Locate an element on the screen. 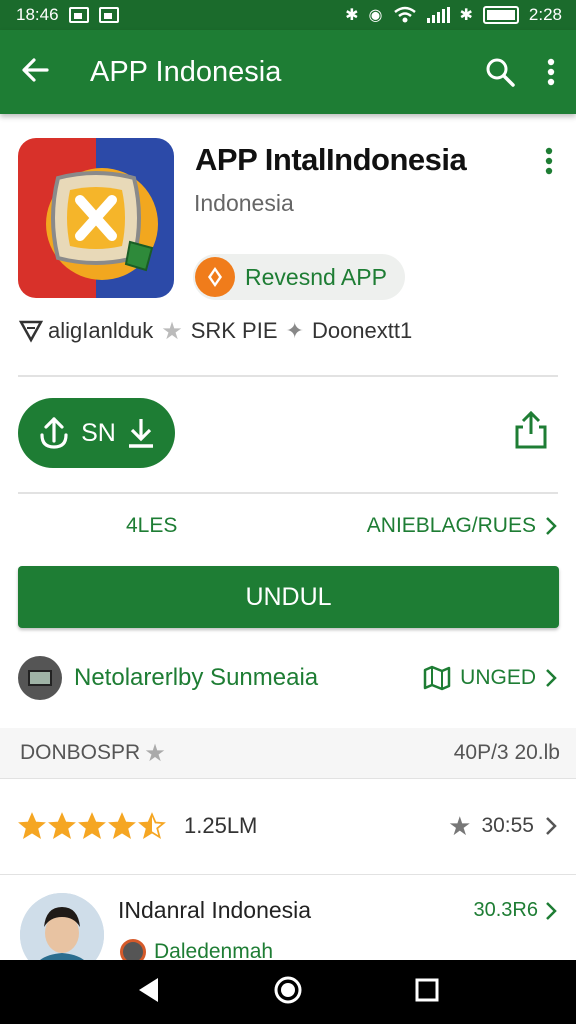  developer-row: Netolarerlby Sunmeaia UNGED is located at coordinates (288, 678).